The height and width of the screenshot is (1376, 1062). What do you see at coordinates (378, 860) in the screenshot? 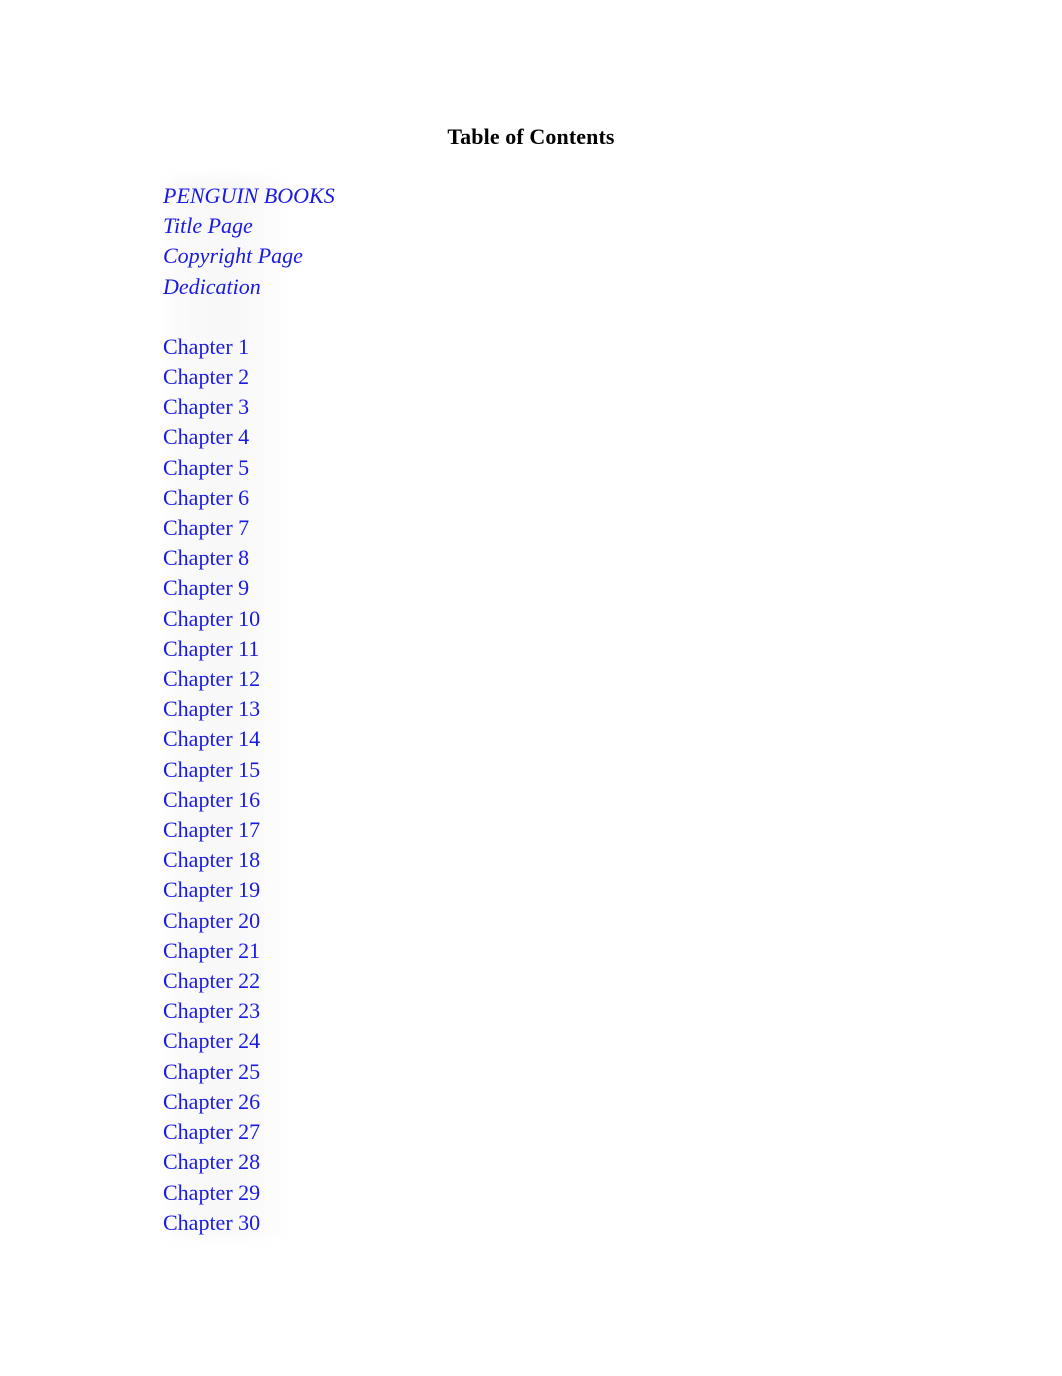
I see `toc-link-chapter: Chapter 18` at bounding box center [378, 860].